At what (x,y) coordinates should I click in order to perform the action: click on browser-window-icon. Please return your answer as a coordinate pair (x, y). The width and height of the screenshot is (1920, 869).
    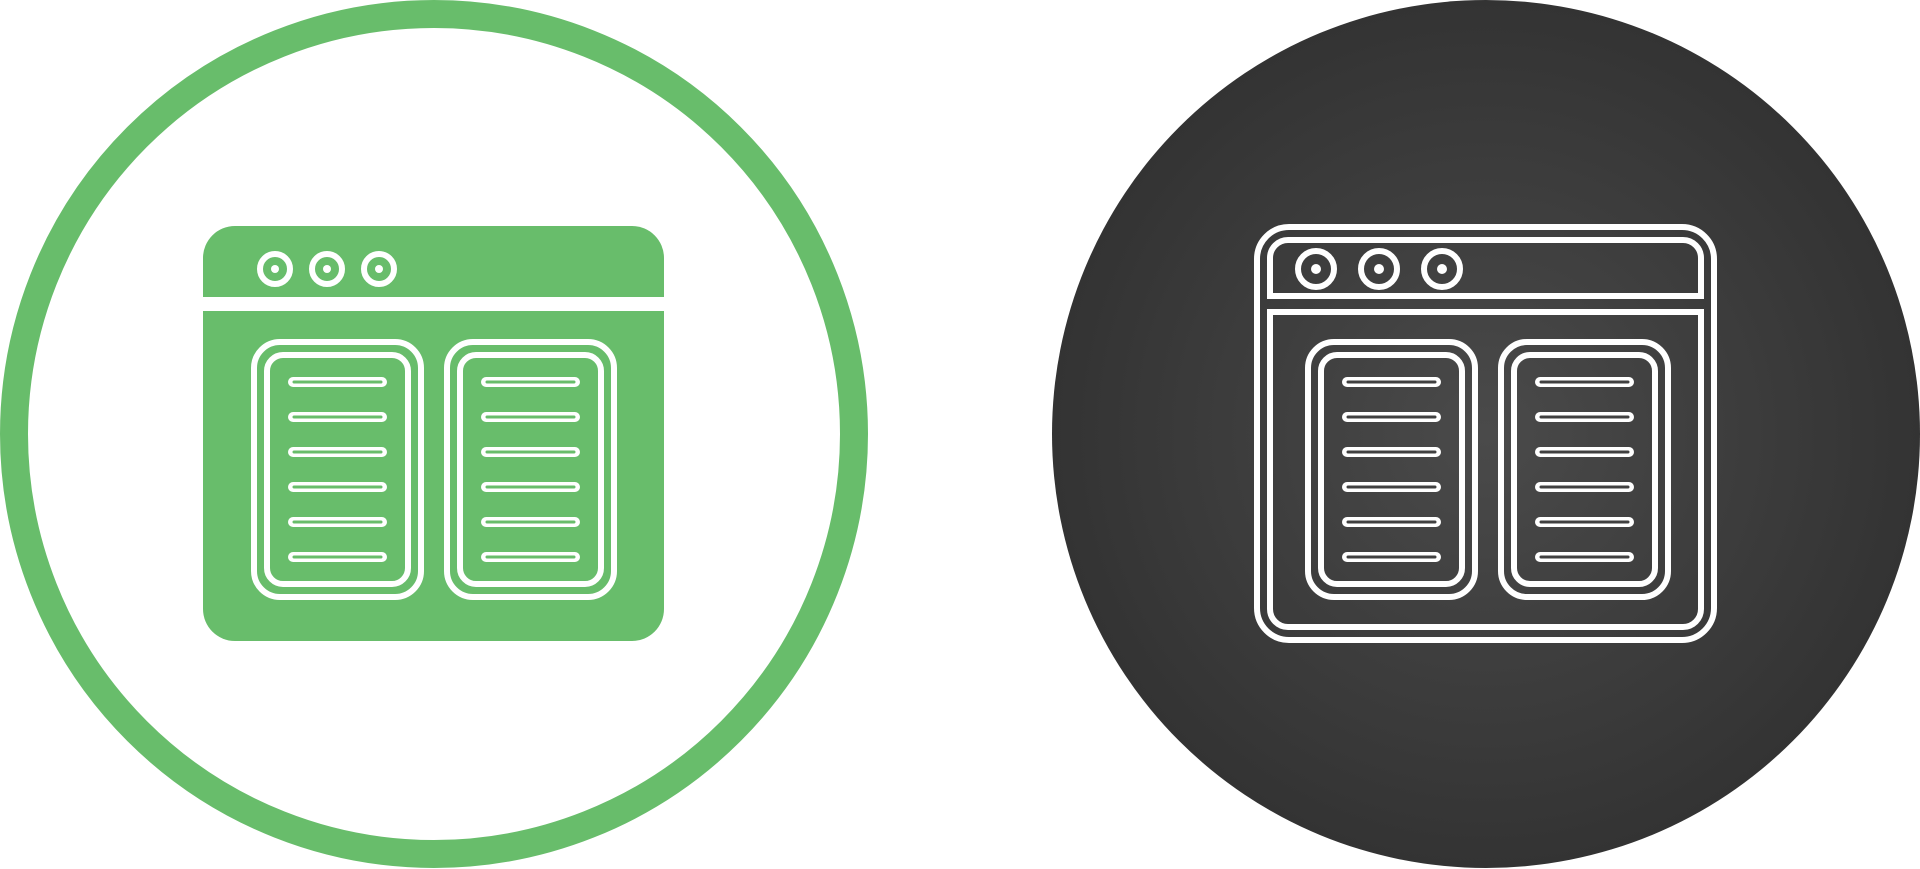
    Looking at the image, I should click on (433, 433).